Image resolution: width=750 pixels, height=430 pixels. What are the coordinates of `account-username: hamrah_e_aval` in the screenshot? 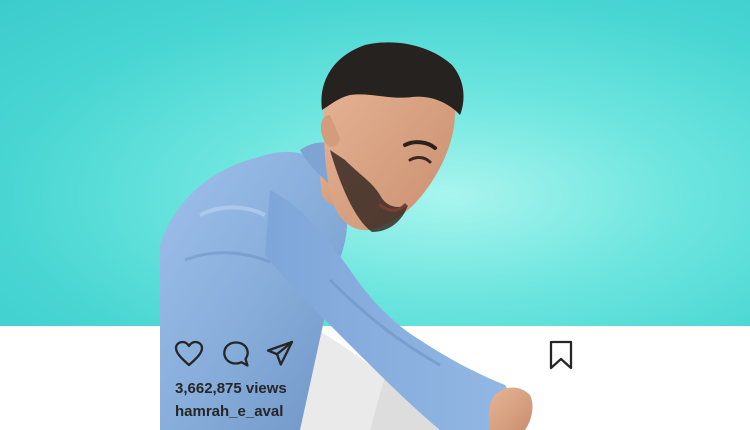 It's located at (229, 411).